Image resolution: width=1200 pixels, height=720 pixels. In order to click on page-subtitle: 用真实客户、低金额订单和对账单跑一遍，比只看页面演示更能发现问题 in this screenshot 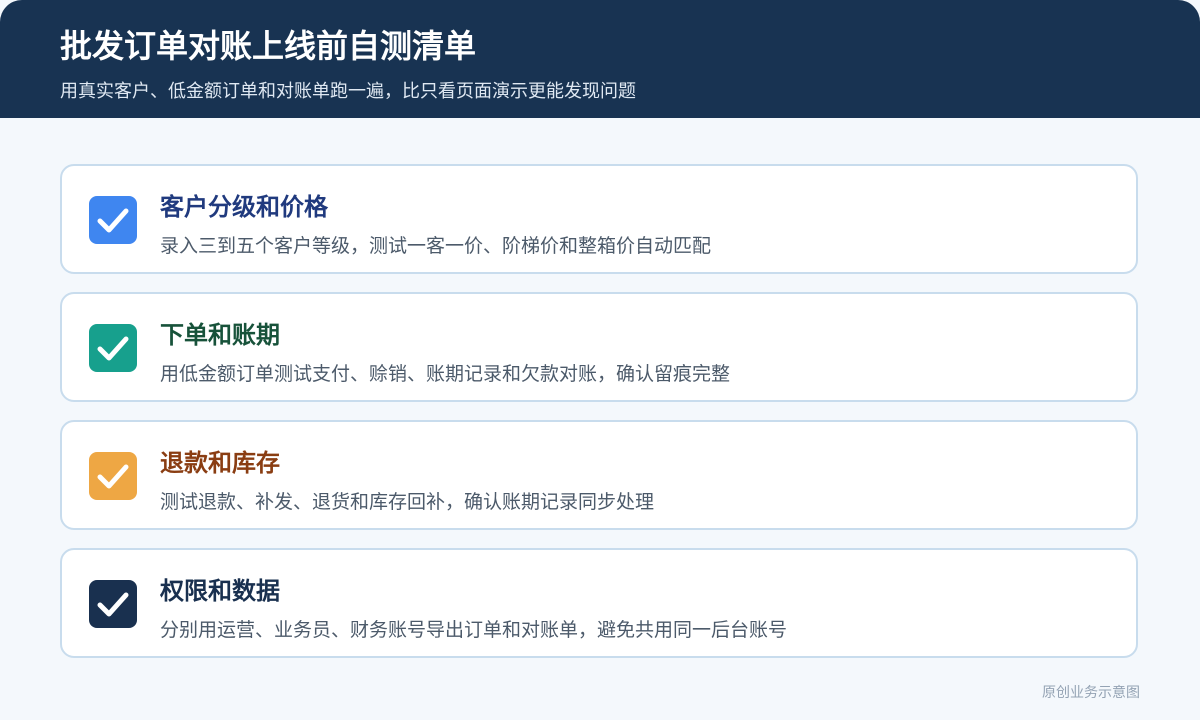, I will do `click(348, 91)`.